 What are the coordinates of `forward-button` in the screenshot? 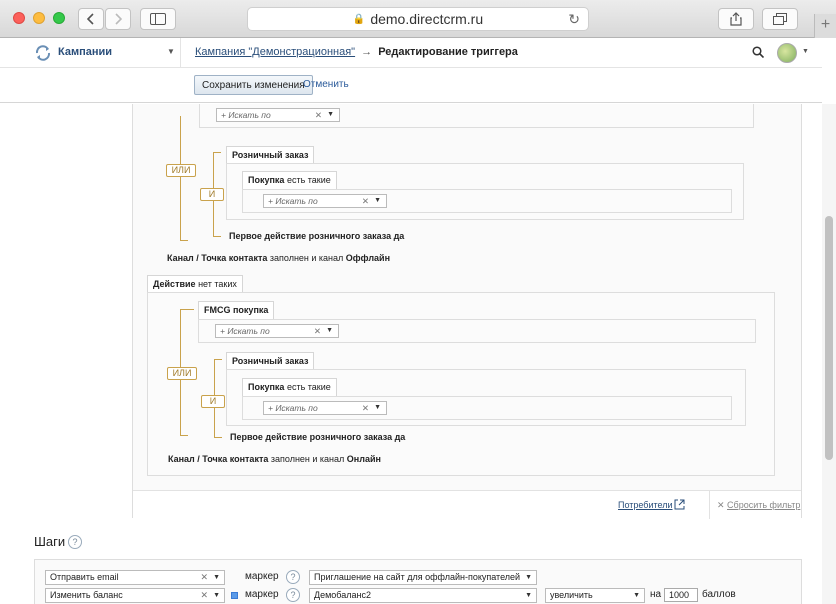 It's located at (118, 19).